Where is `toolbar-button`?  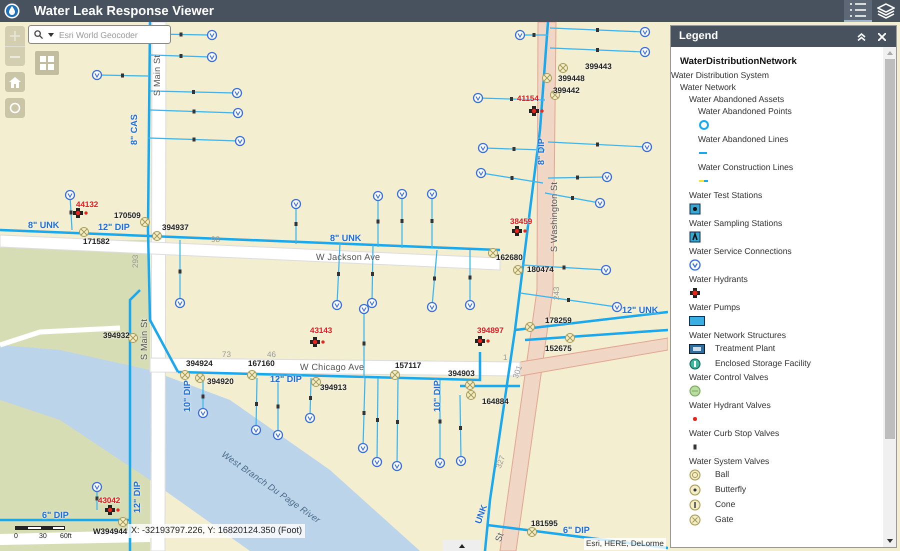
toolbar-button is located at coordinates (858, 11).